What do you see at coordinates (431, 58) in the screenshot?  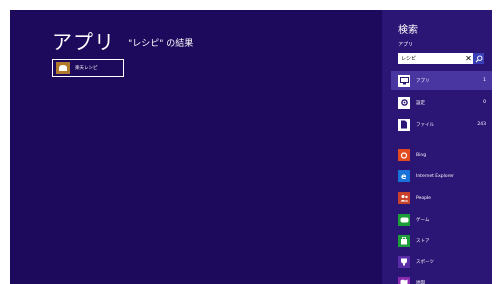 I see `search-input` at bounding box center [431, 58].